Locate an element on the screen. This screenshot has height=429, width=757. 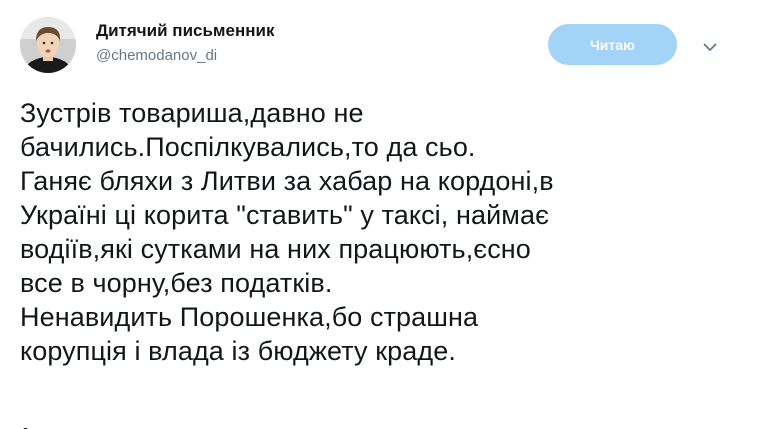
tweet-line: Ненавидить Порошенка,бо страшна is located at coordinates (249, 317).